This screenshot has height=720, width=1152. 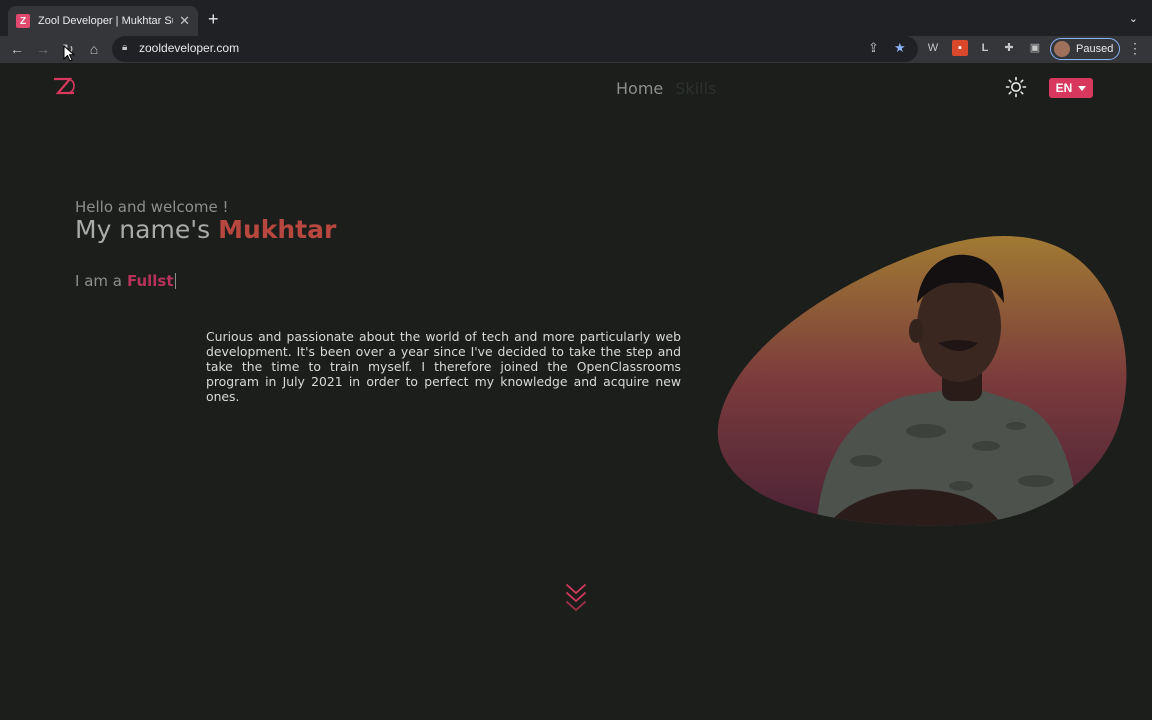 What do you see at coordinates (150, 281) in the screenshot?
I see `typed-role: Fullst` at bounding box center [150, 281].